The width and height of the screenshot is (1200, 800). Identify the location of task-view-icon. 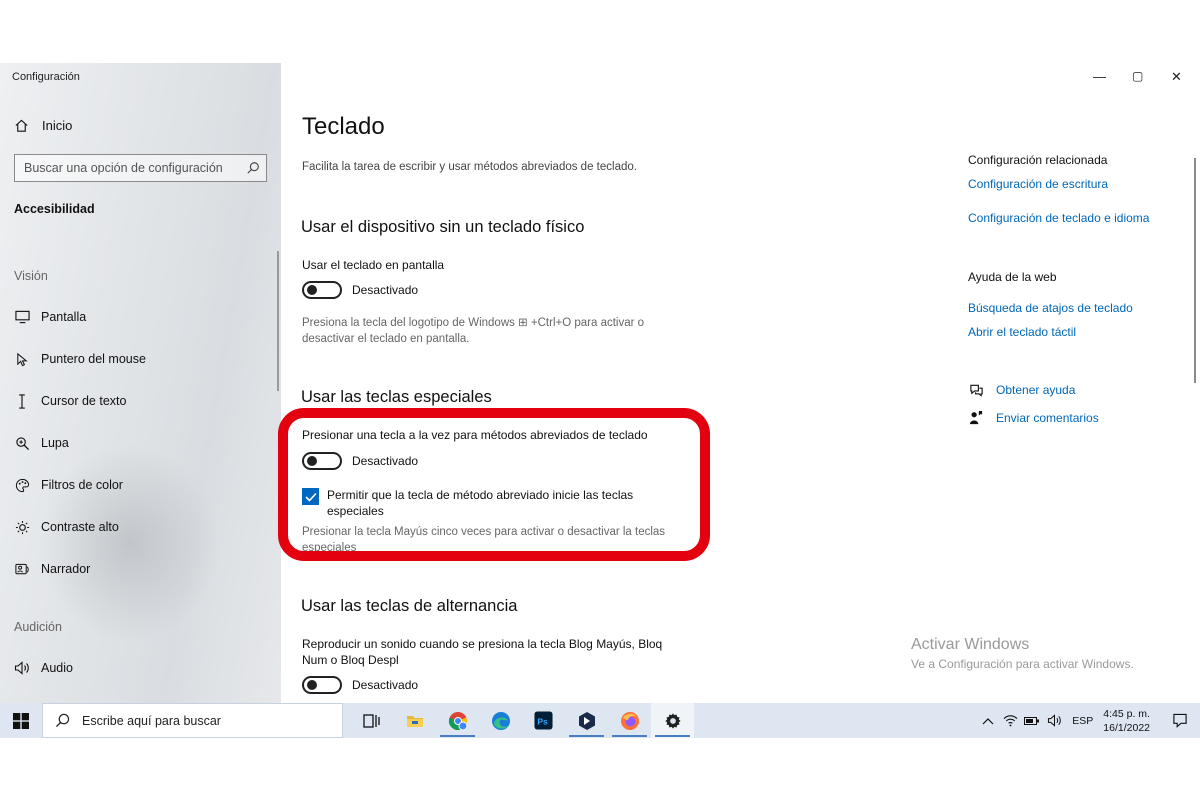
(371, 720).